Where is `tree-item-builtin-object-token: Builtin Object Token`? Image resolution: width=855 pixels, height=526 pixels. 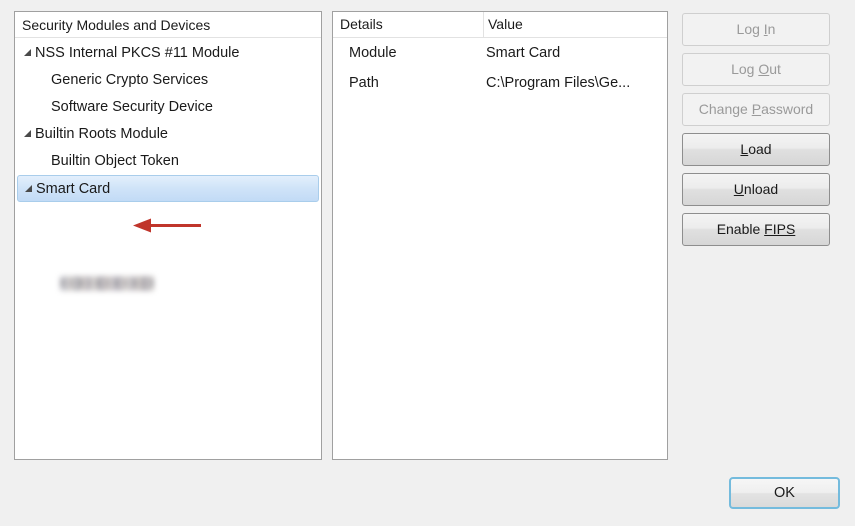
tree-item-builtin-object-token: Builtin Object Token is located at coordinates (168, 161).